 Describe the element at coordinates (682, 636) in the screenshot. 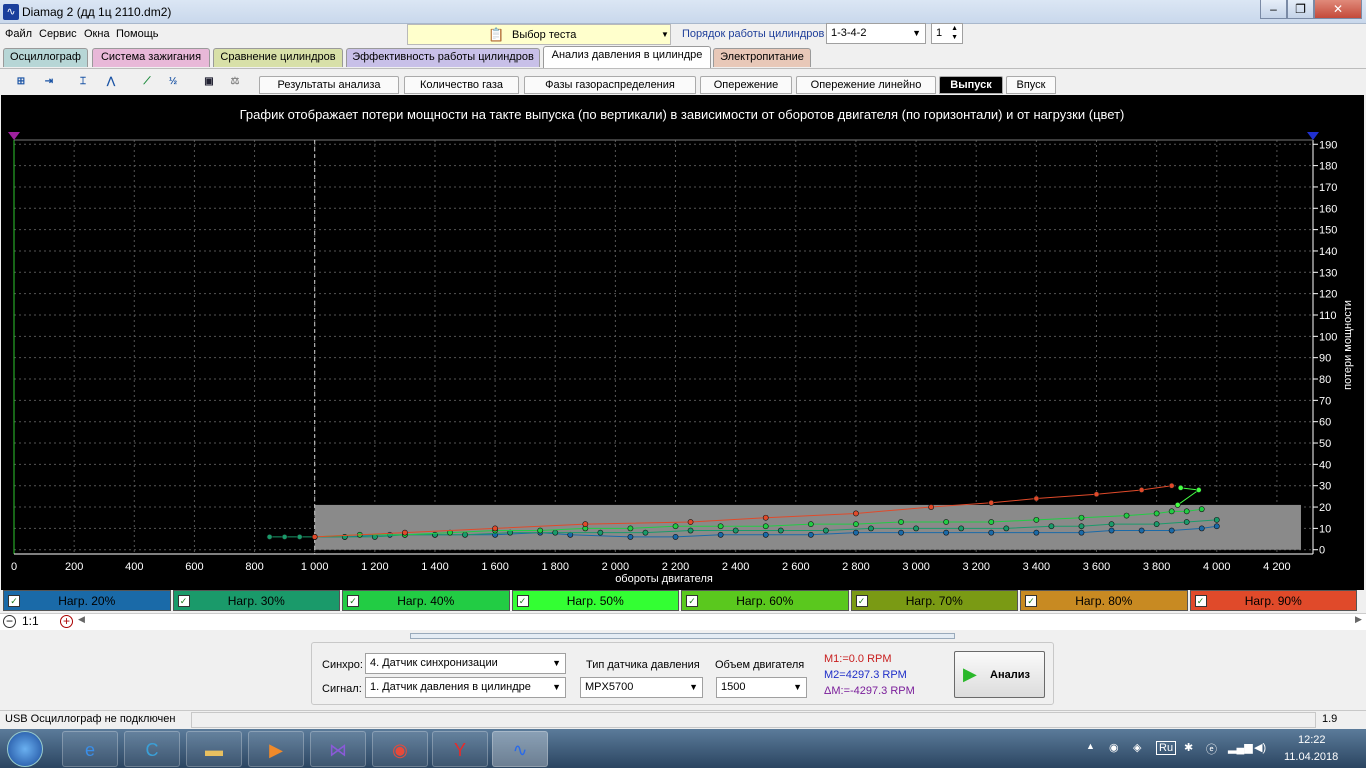

I see `panel-splitter` at that location.